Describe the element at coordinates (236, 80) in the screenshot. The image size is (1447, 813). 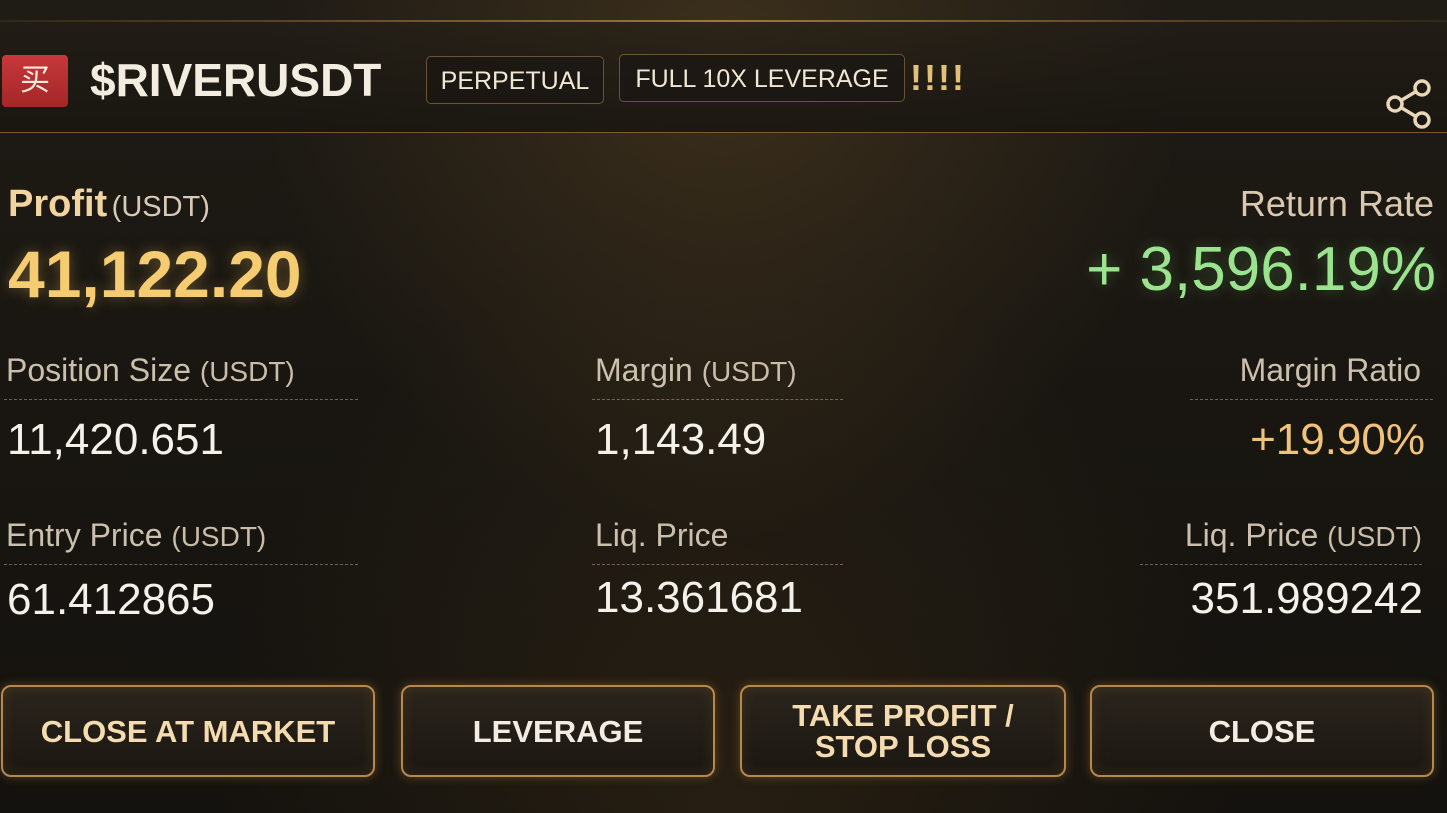
I see `symbol-title: $RIVERUSDT` at that location.